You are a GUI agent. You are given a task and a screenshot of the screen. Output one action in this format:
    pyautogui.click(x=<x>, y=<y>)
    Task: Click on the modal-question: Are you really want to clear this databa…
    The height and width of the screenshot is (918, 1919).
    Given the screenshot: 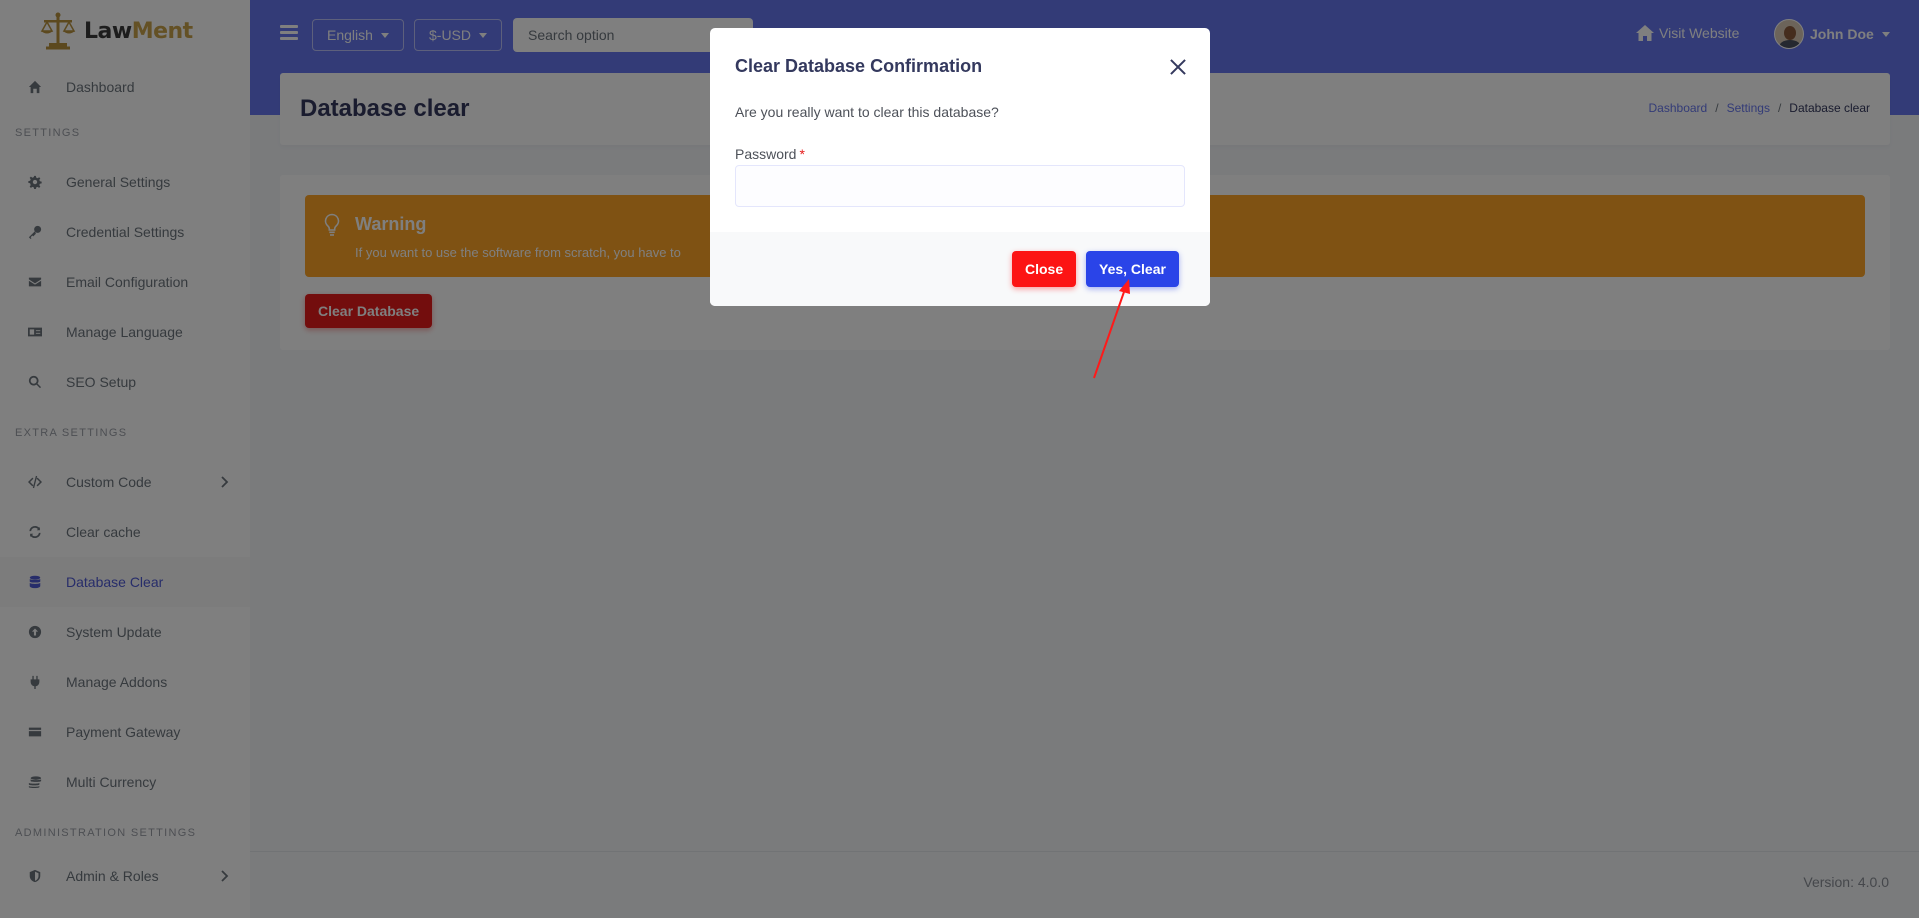 What is the action you would take?
    pyautogui.click(x=867, y=112)
    